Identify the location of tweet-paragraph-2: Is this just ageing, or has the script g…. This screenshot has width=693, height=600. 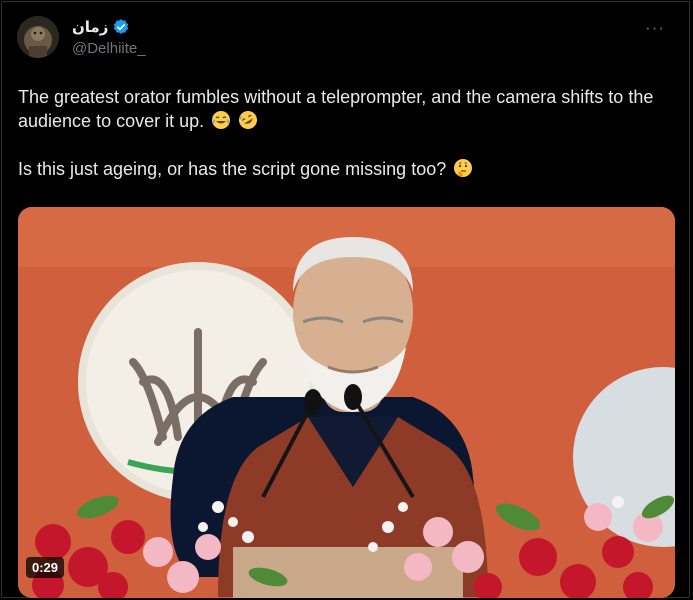
(348, 169).